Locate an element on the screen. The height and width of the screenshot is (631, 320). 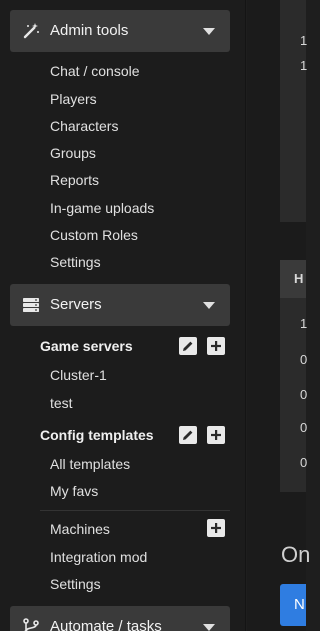
sidebar-item-characters: Characters is located at coordinates (84, 126).